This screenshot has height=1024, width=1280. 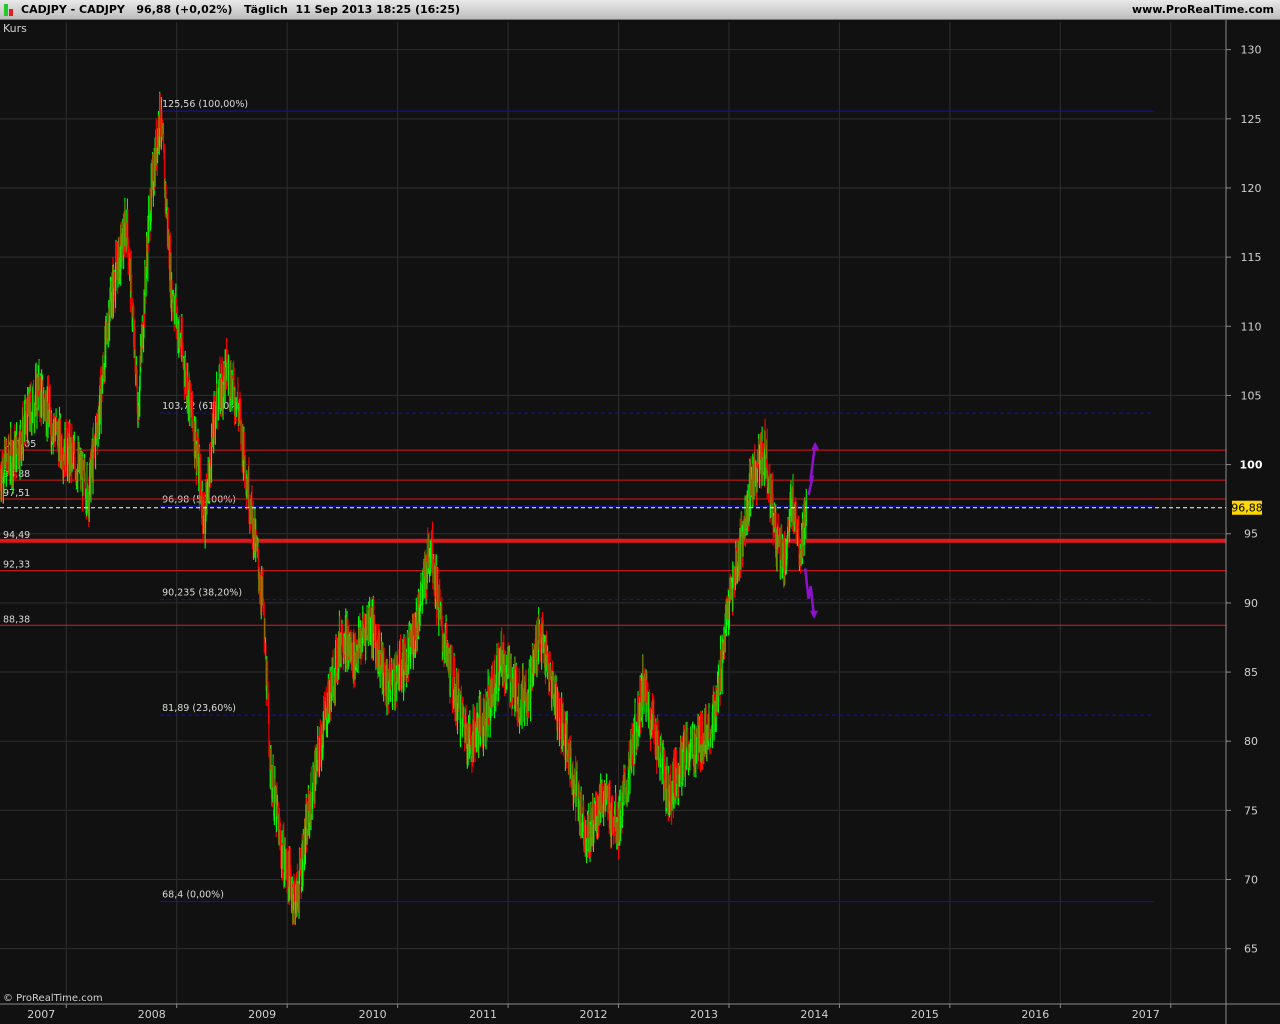 What do you see at coordinates (1251, 50) in the screenshot?
I see `y-tick-label-130: 130` at bounding box center [1251, 50].